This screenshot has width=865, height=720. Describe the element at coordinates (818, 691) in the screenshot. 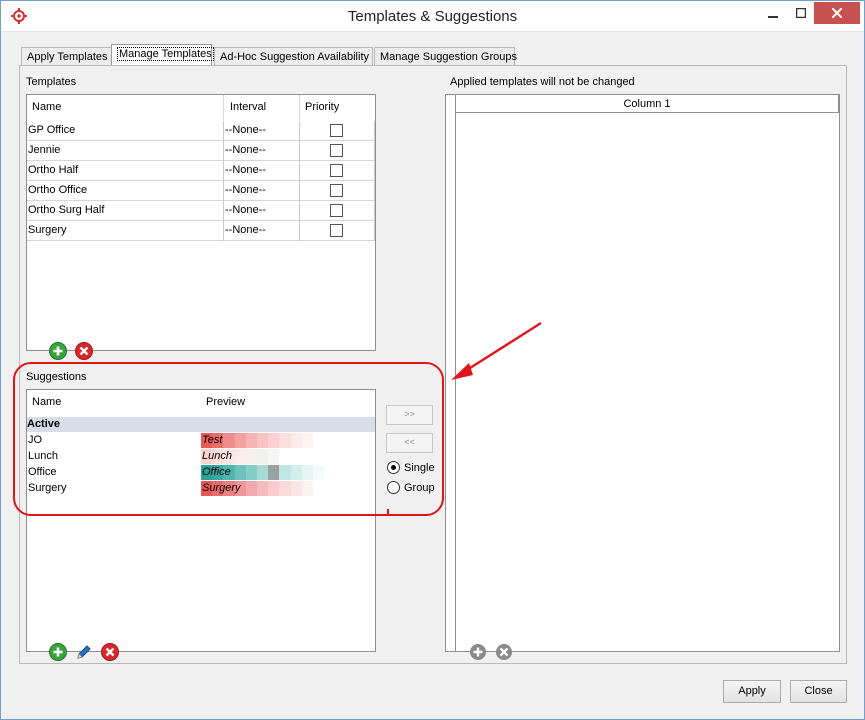

I see `close-button: Close` at that location.